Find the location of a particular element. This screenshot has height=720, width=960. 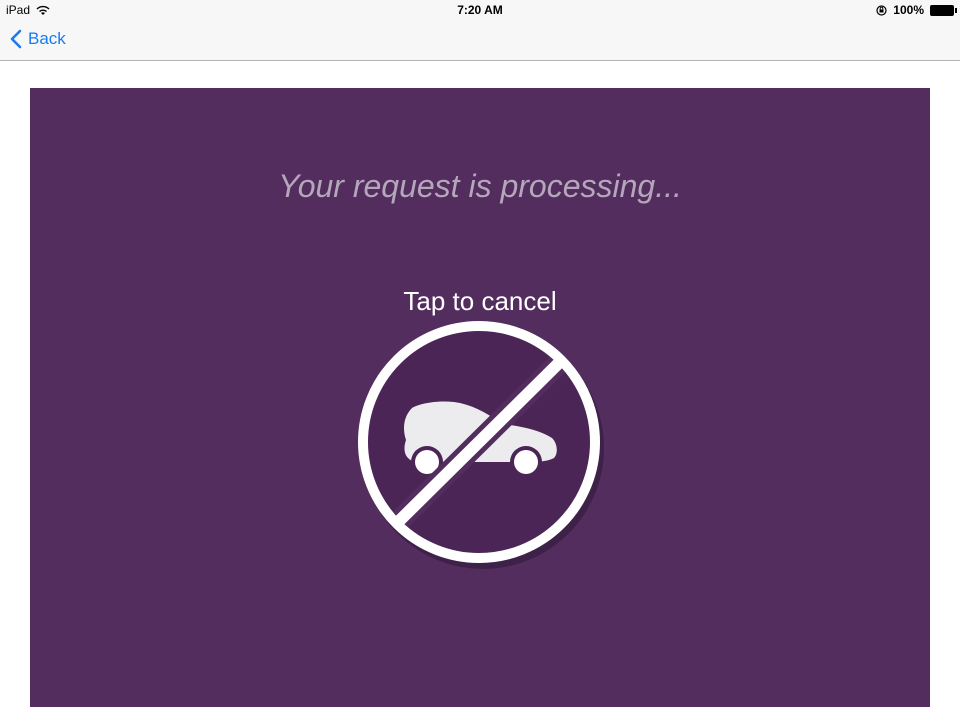

no-car-icon is located at coordinates (481, 445).